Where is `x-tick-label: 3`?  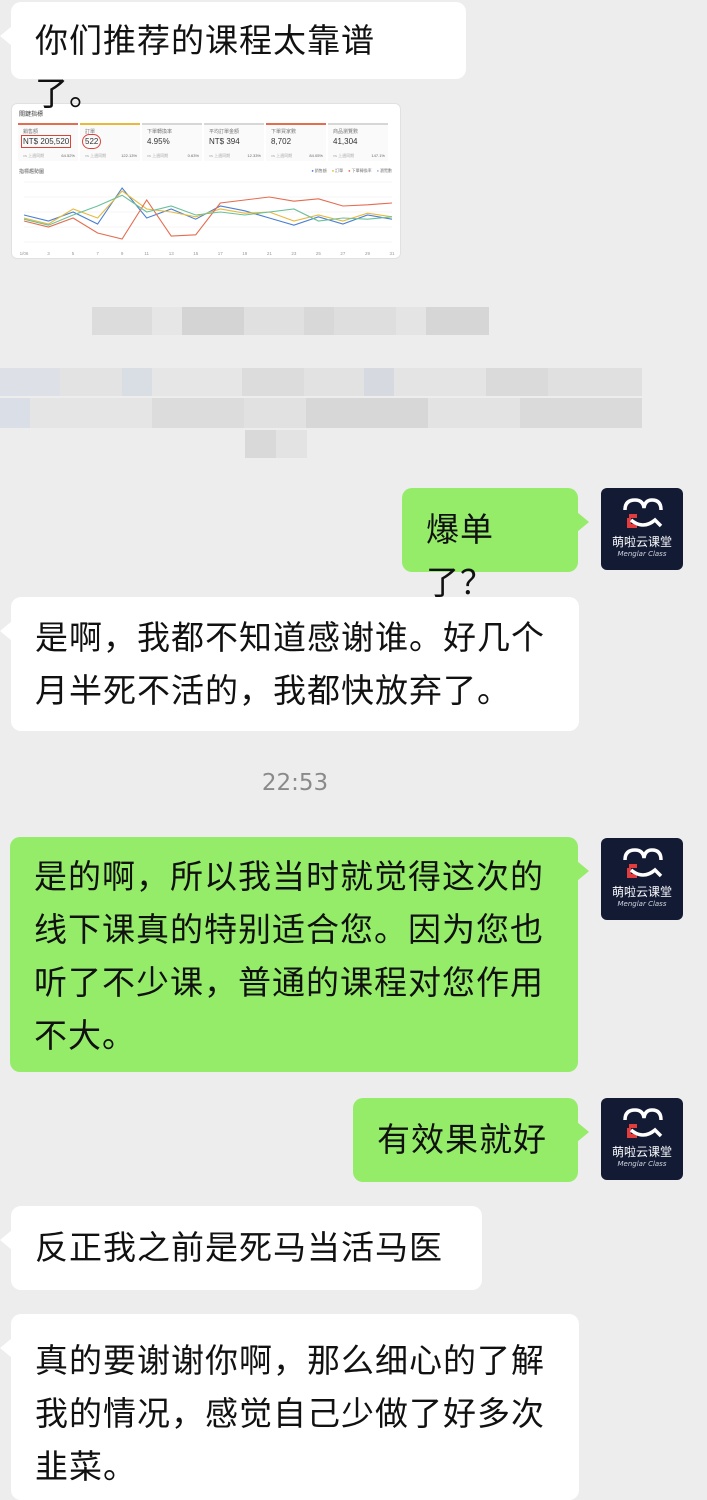
x-tick-label: 3 is located at coordinates (48, 253).